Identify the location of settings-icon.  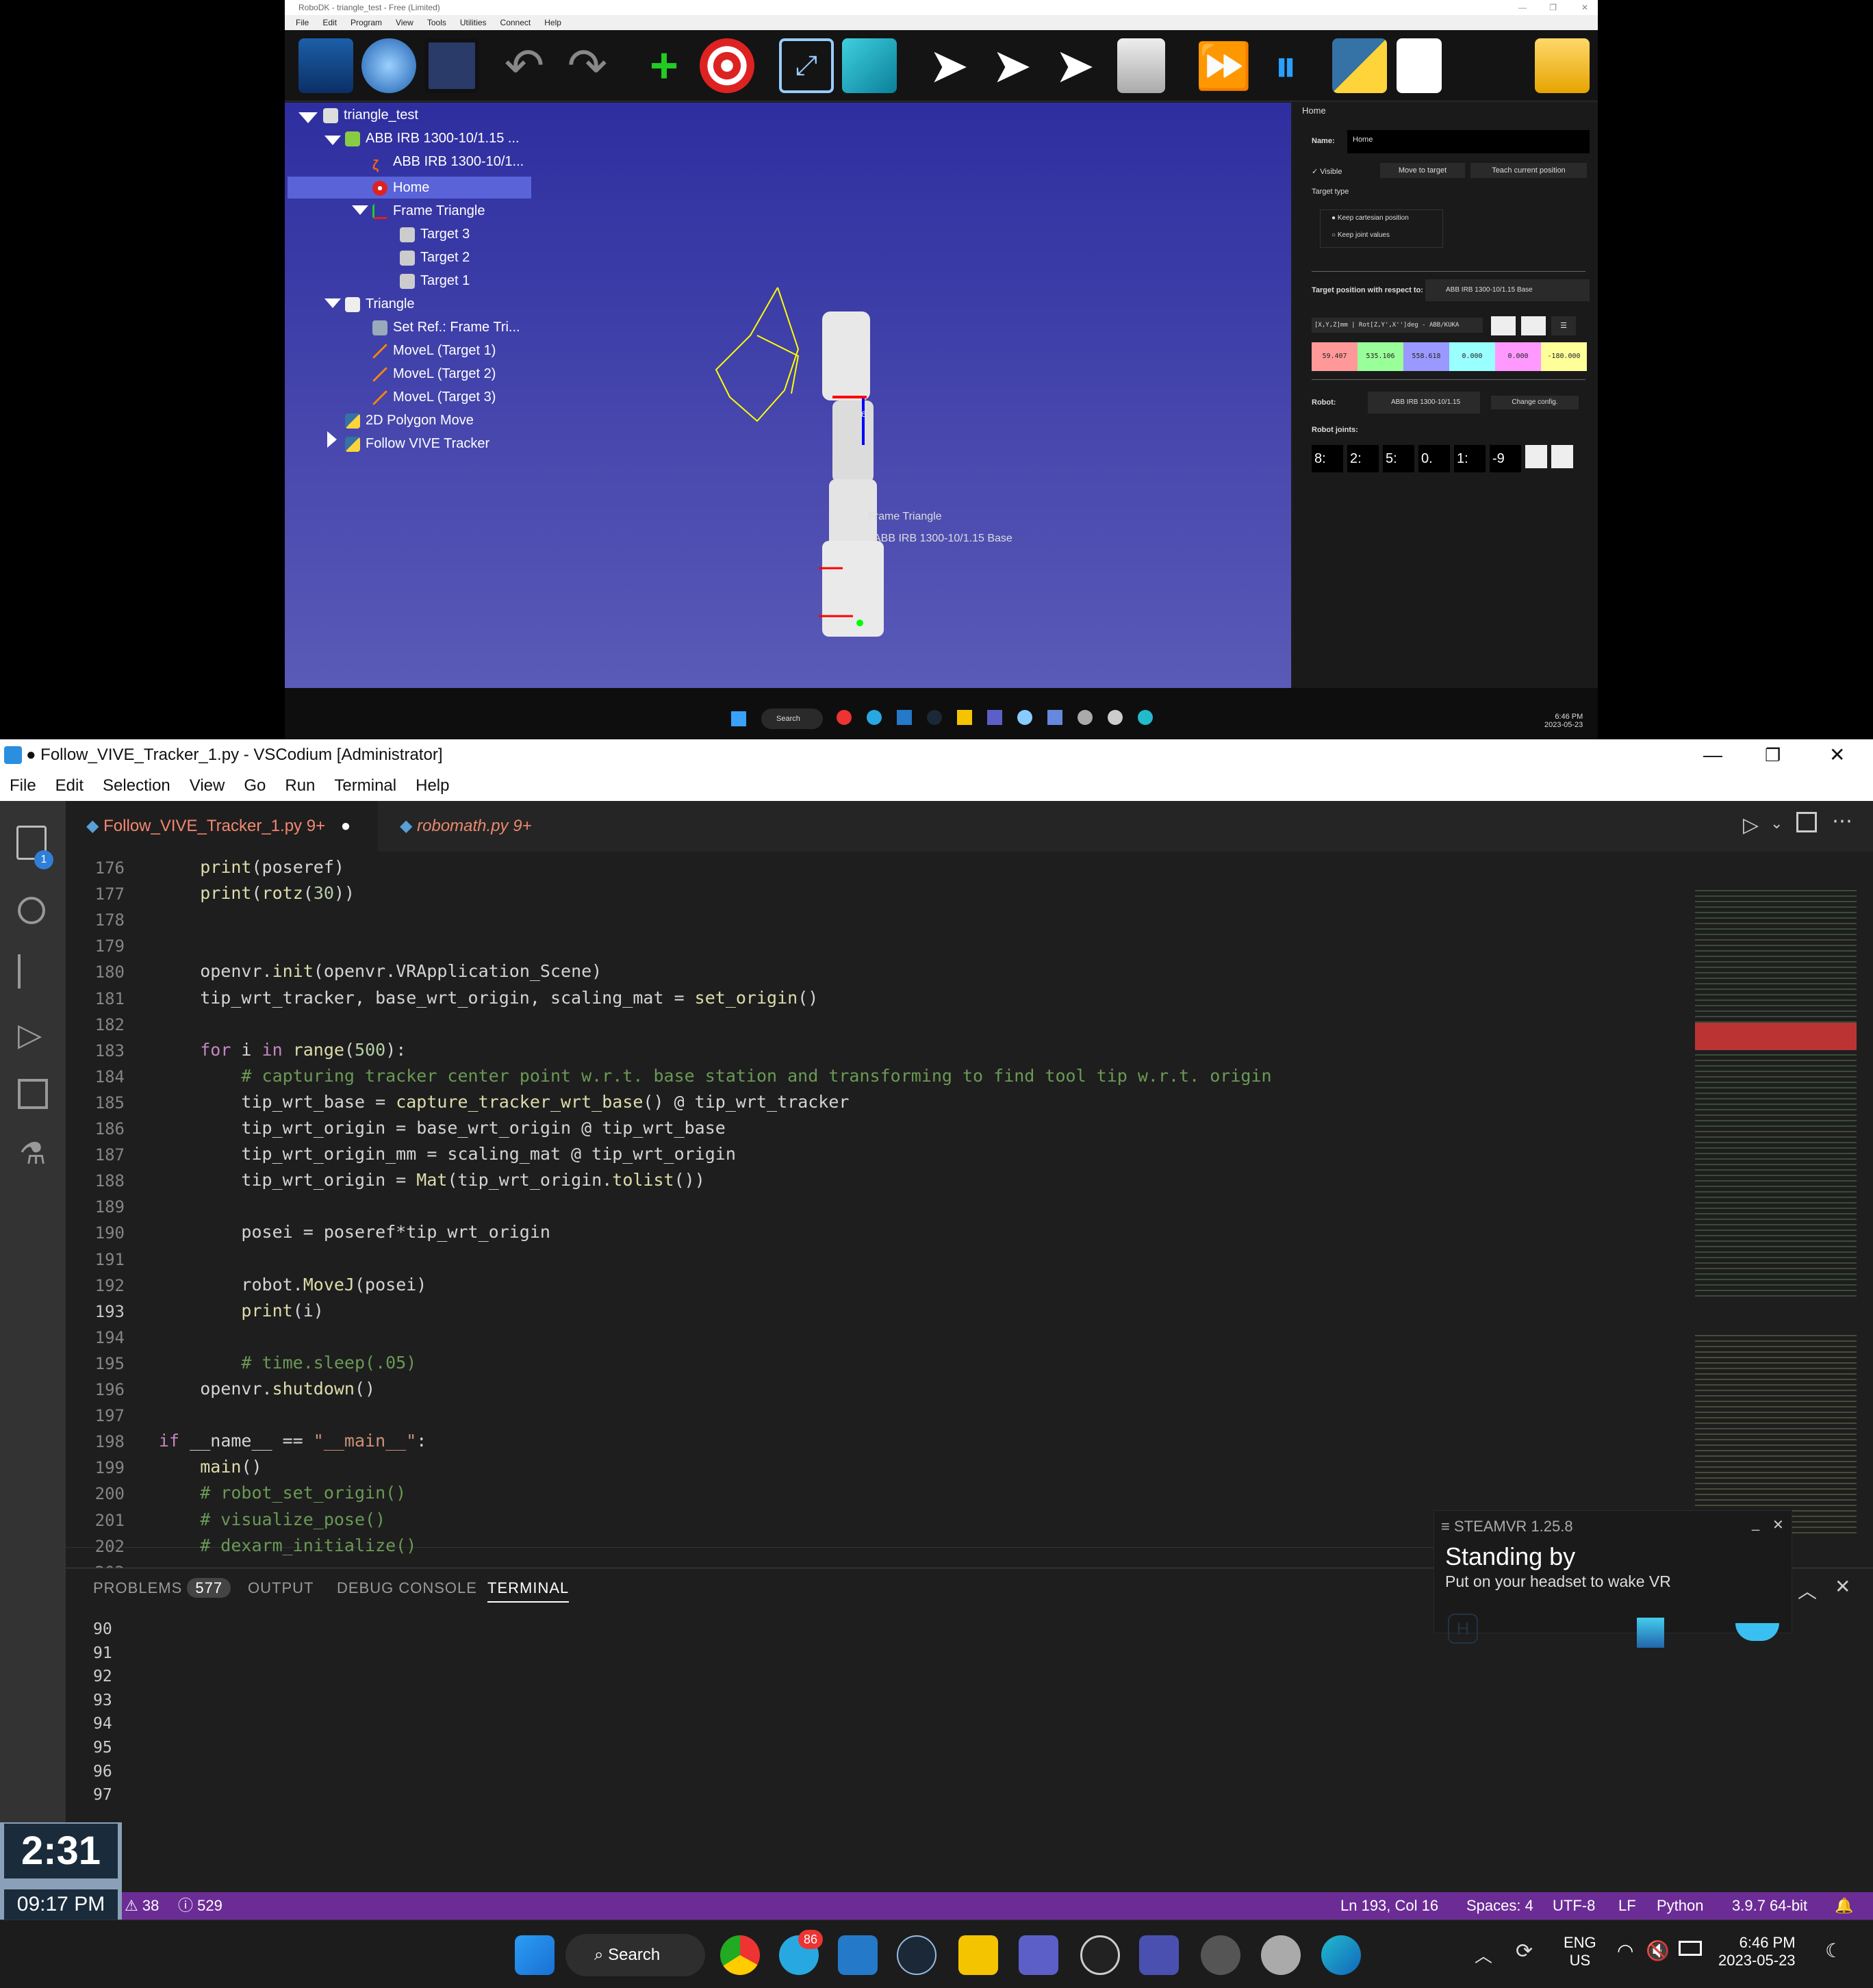
(1221, 1955).